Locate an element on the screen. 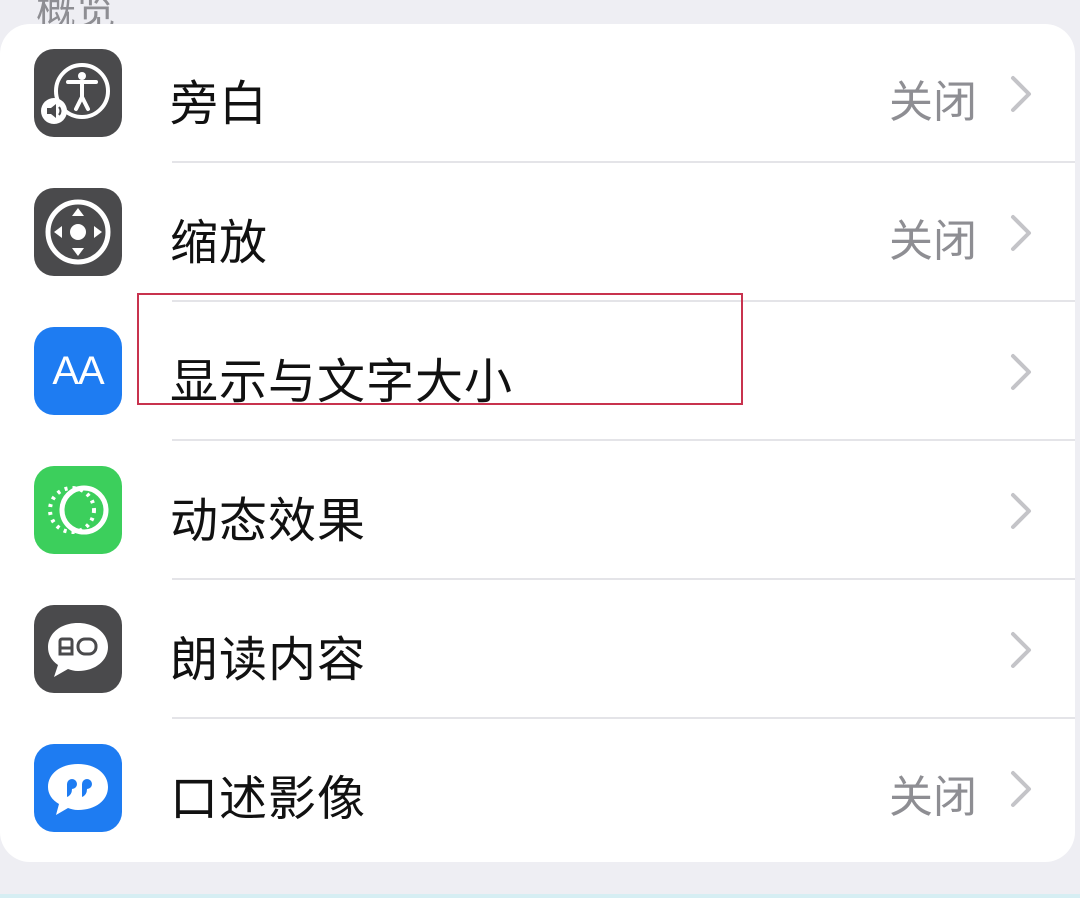 This screenshot has height=898, width=1080. row-label: 口述影像 is located at coordinates (268, 799).